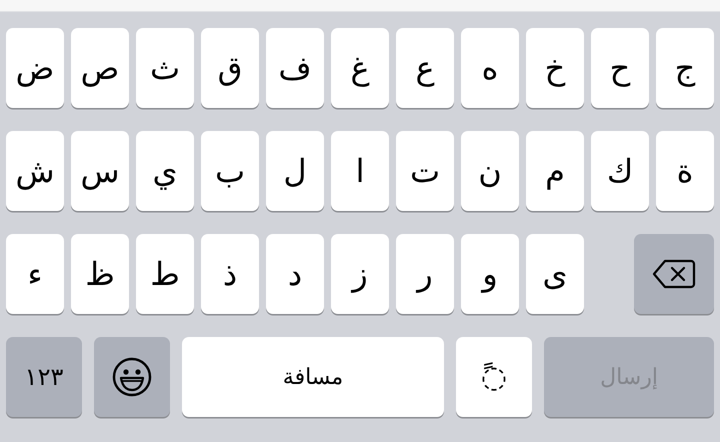 The image size is (720, 442). I want to click on letter-key: ي, so click(165, 171).